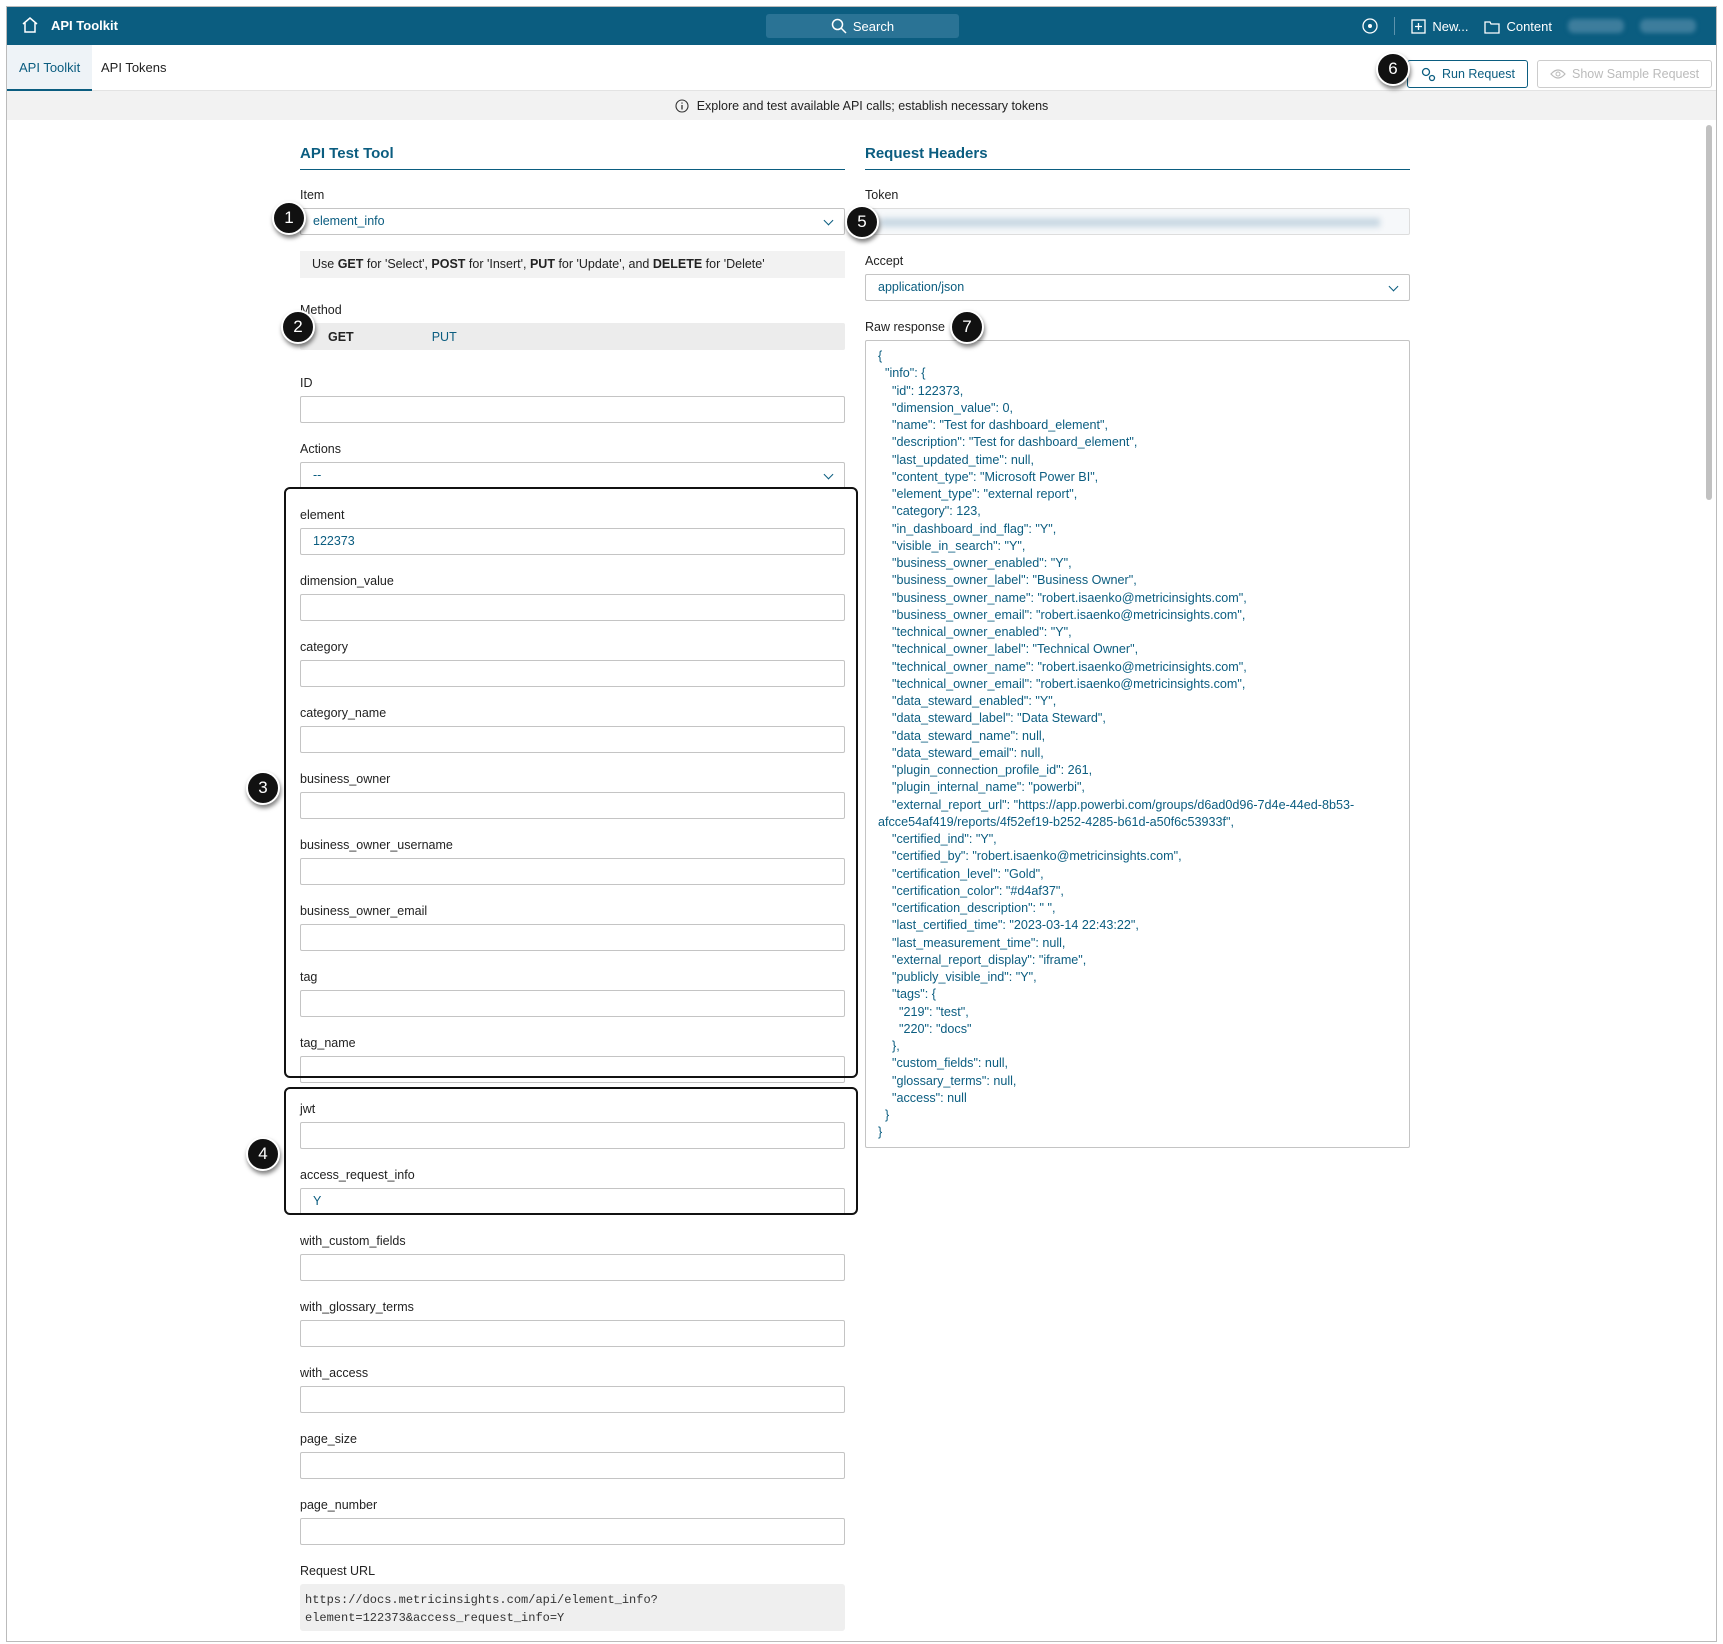 Image resolution: width=1723 pixels, height=1644 pixels. I want to click on top-nav-bar: API Toolkit Search New... Content, so click(861, 26).